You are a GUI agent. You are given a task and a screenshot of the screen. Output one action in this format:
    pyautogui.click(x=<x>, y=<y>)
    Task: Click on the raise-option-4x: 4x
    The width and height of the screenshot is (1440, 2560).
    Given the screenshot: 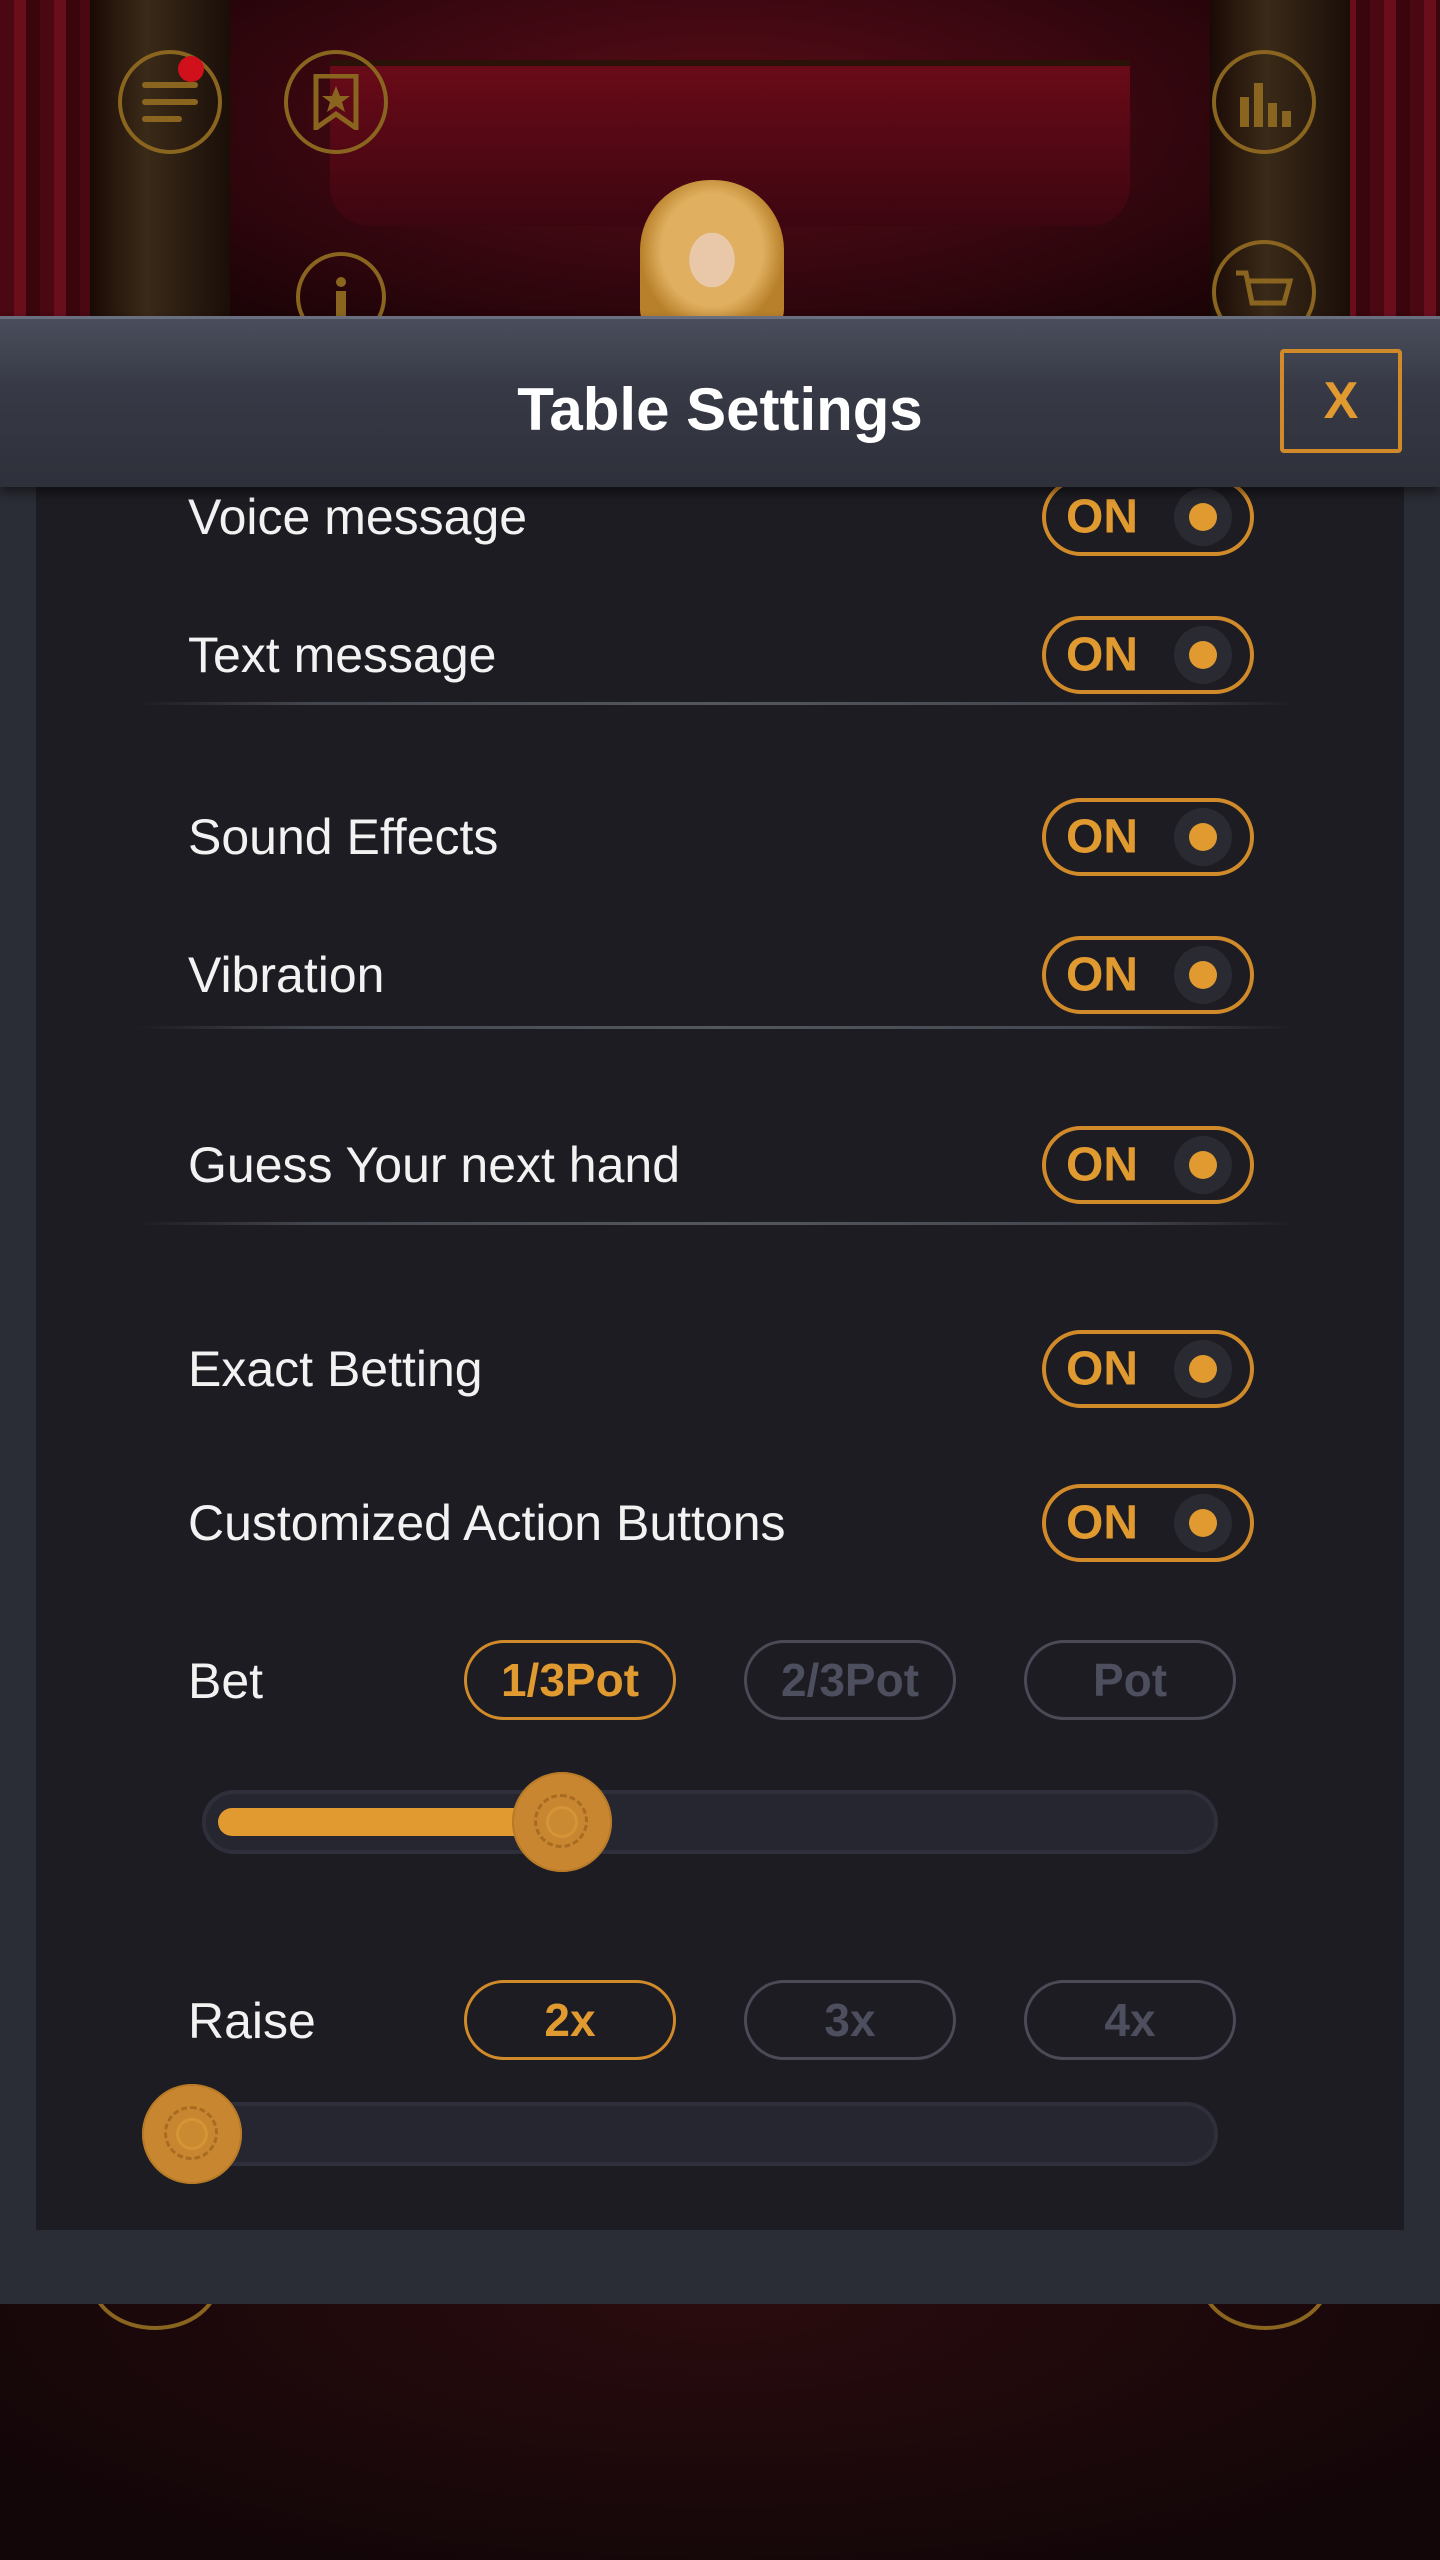 What is the action you would take?
    pyautogui.click(x=1130, y=2020)
    